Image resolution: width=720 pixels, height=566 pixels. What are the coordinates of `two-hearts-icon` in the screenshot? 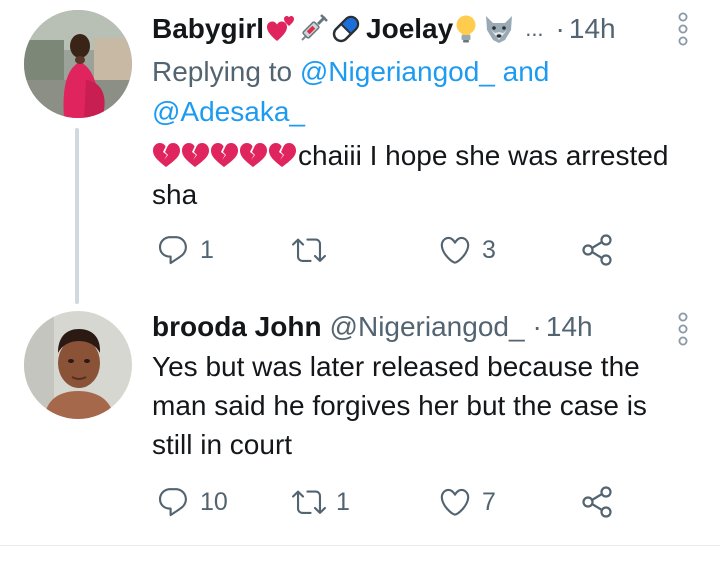 It's located at (281, 29).